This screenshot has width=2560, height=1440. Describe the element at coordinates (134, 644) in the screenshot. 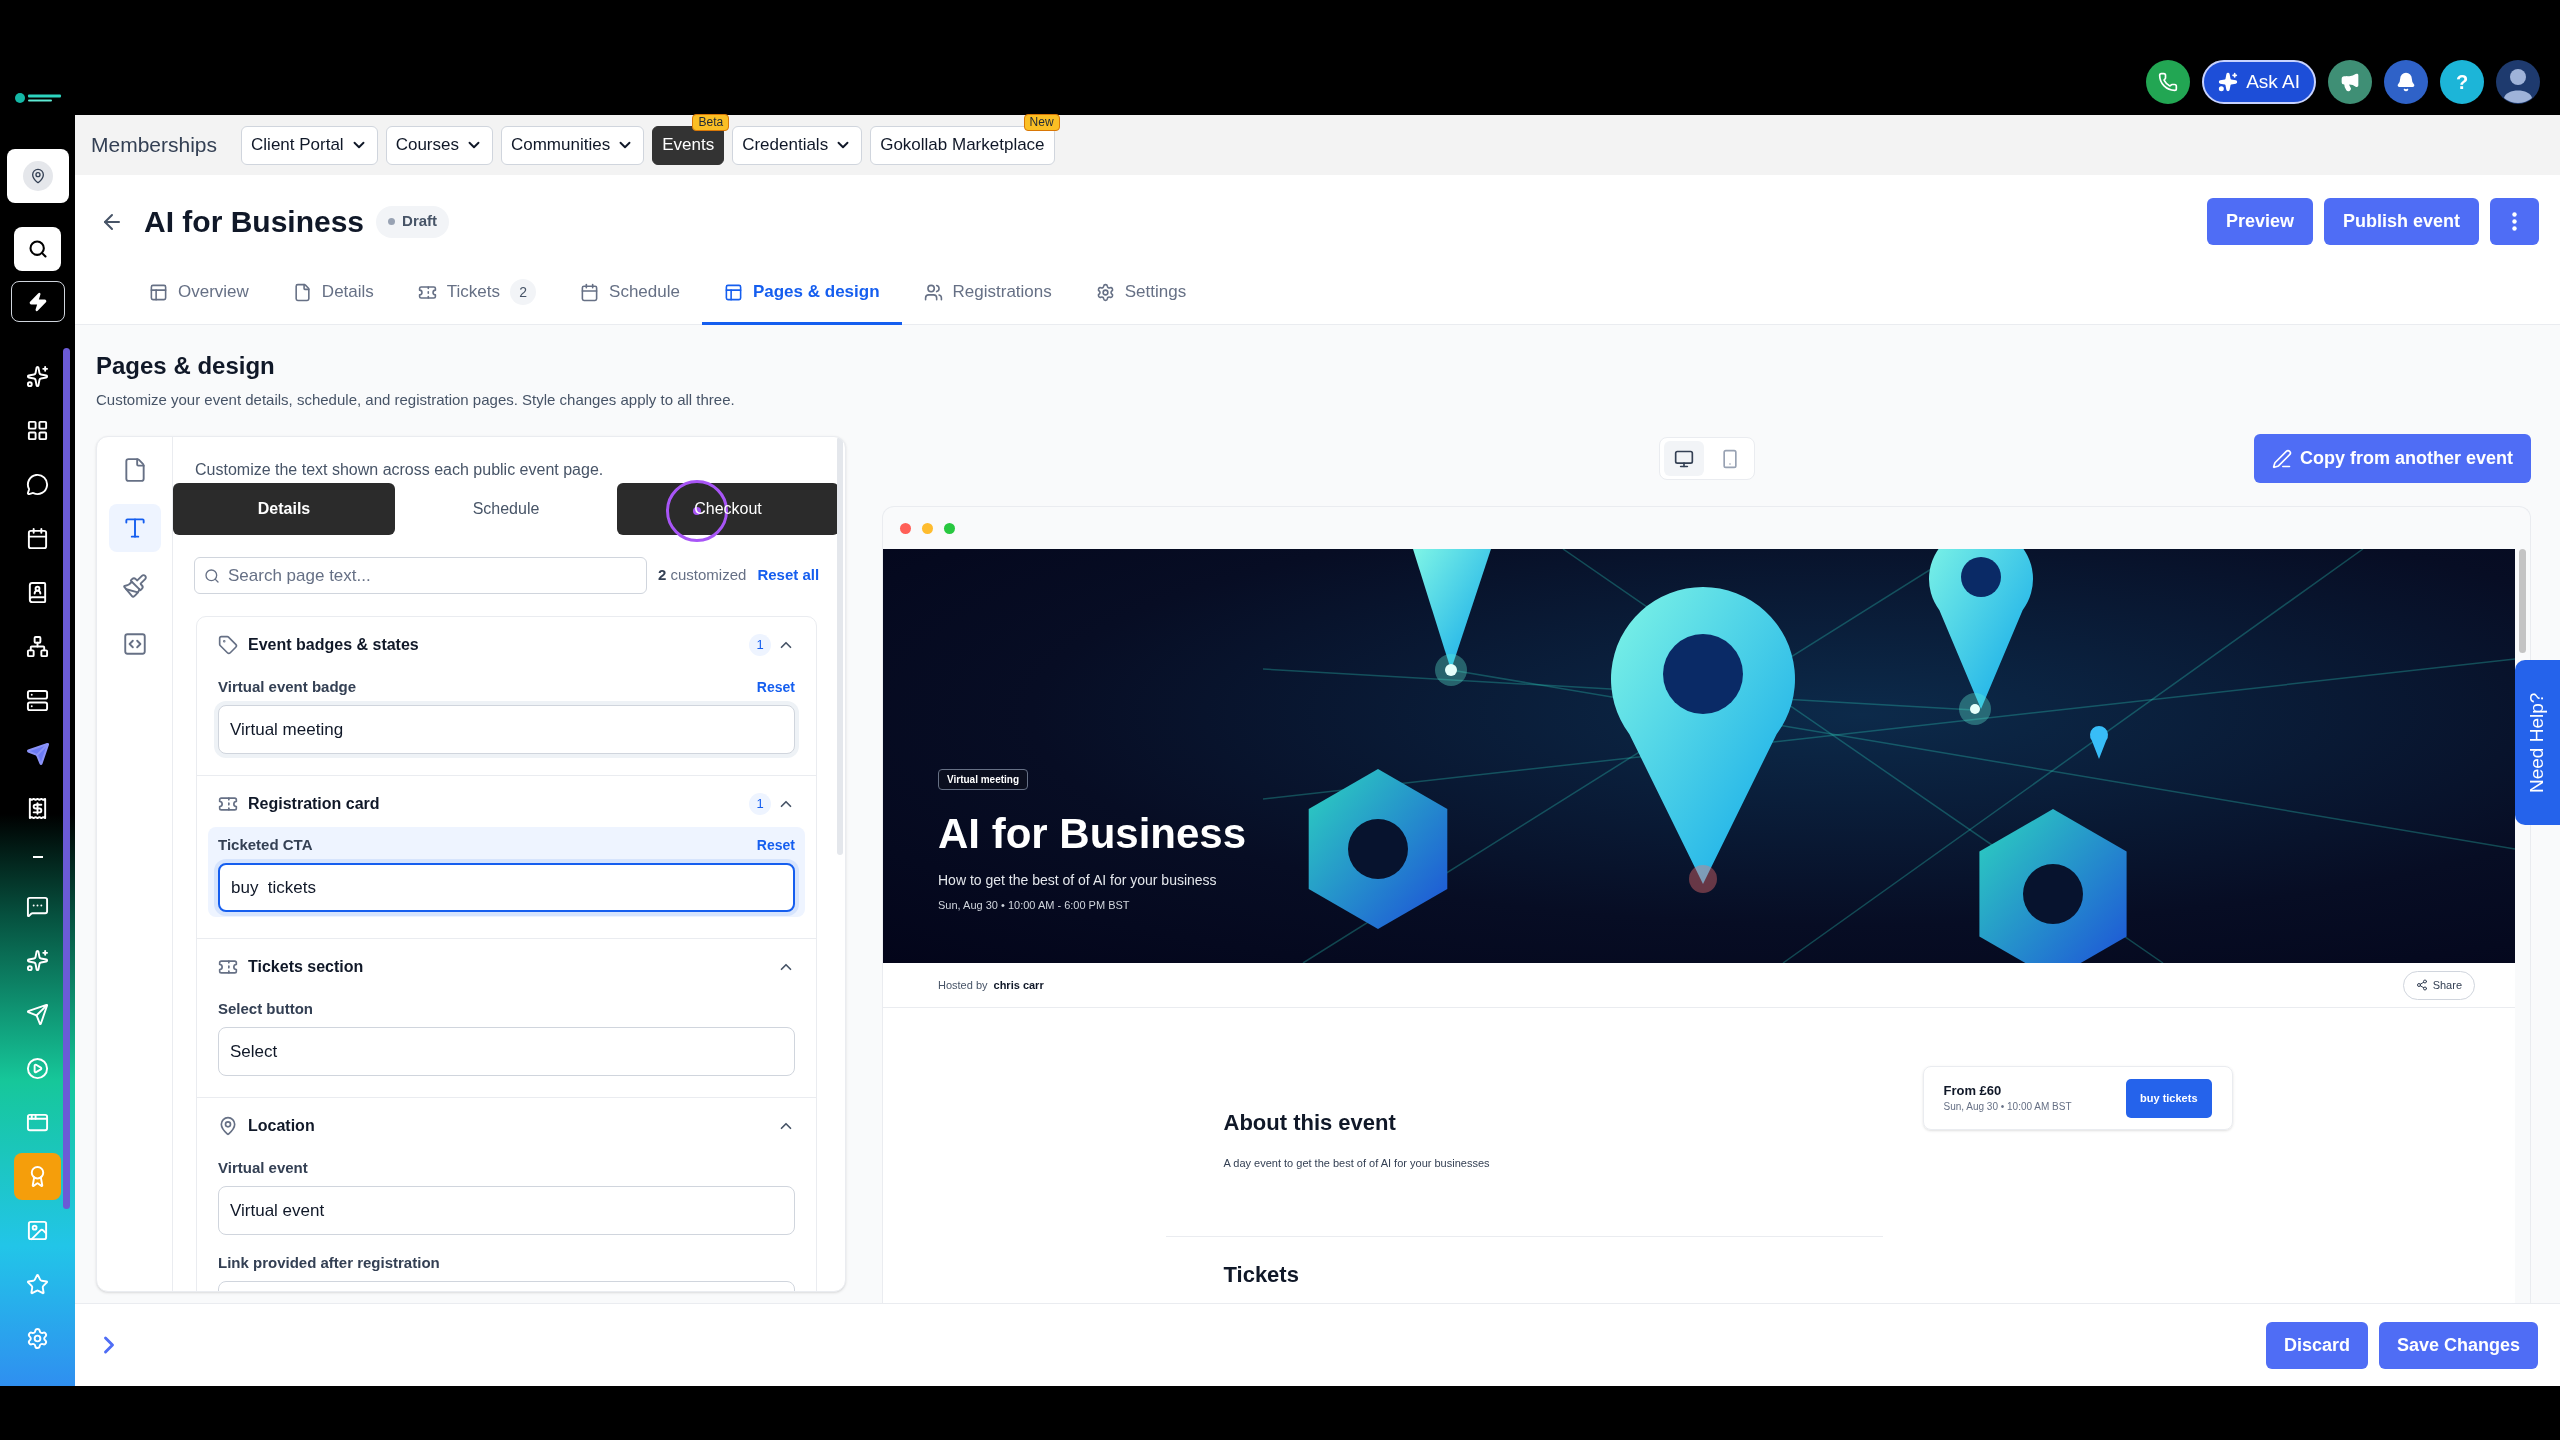

I see `code-icon` at that location.